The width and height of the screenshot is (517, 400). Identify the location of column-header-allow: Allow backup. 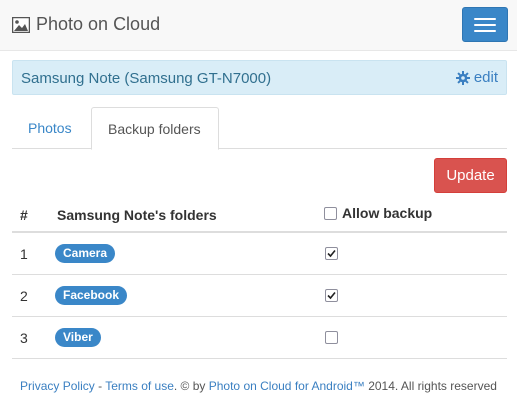
(378, 213).